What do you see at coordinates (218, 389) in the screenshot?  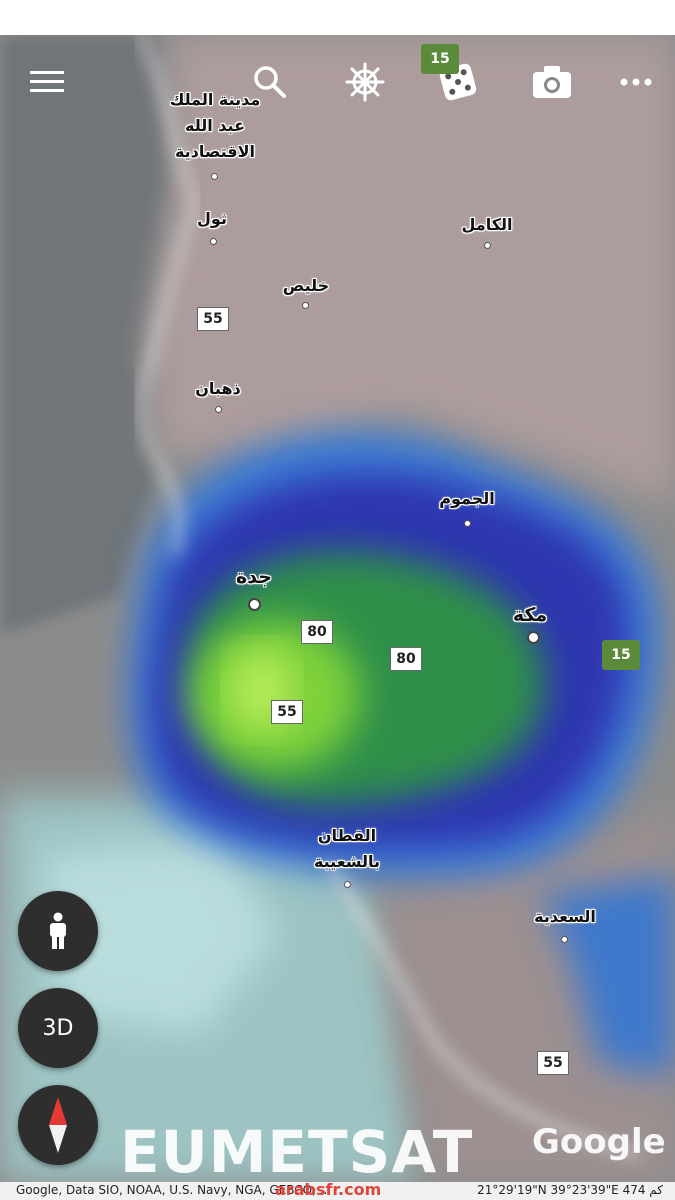 I see `place-label-dhahban: ذهبان` at bounding box center [218, 389].